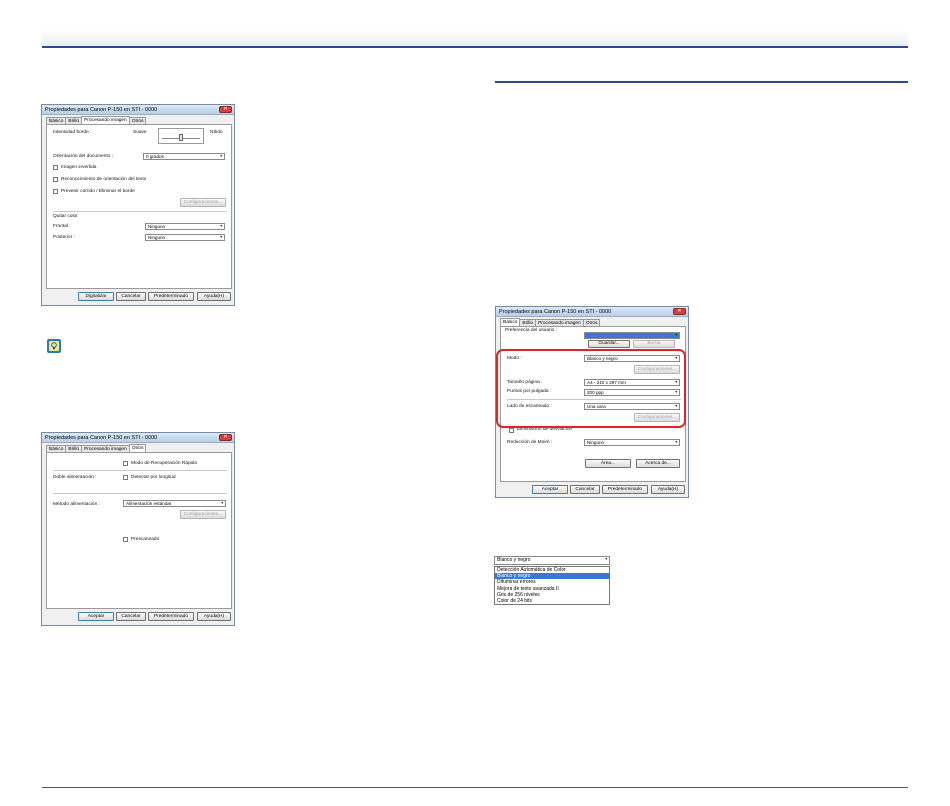 The image size is (950, 806). I want to click on deskew-checkbox, so click(511, 430).